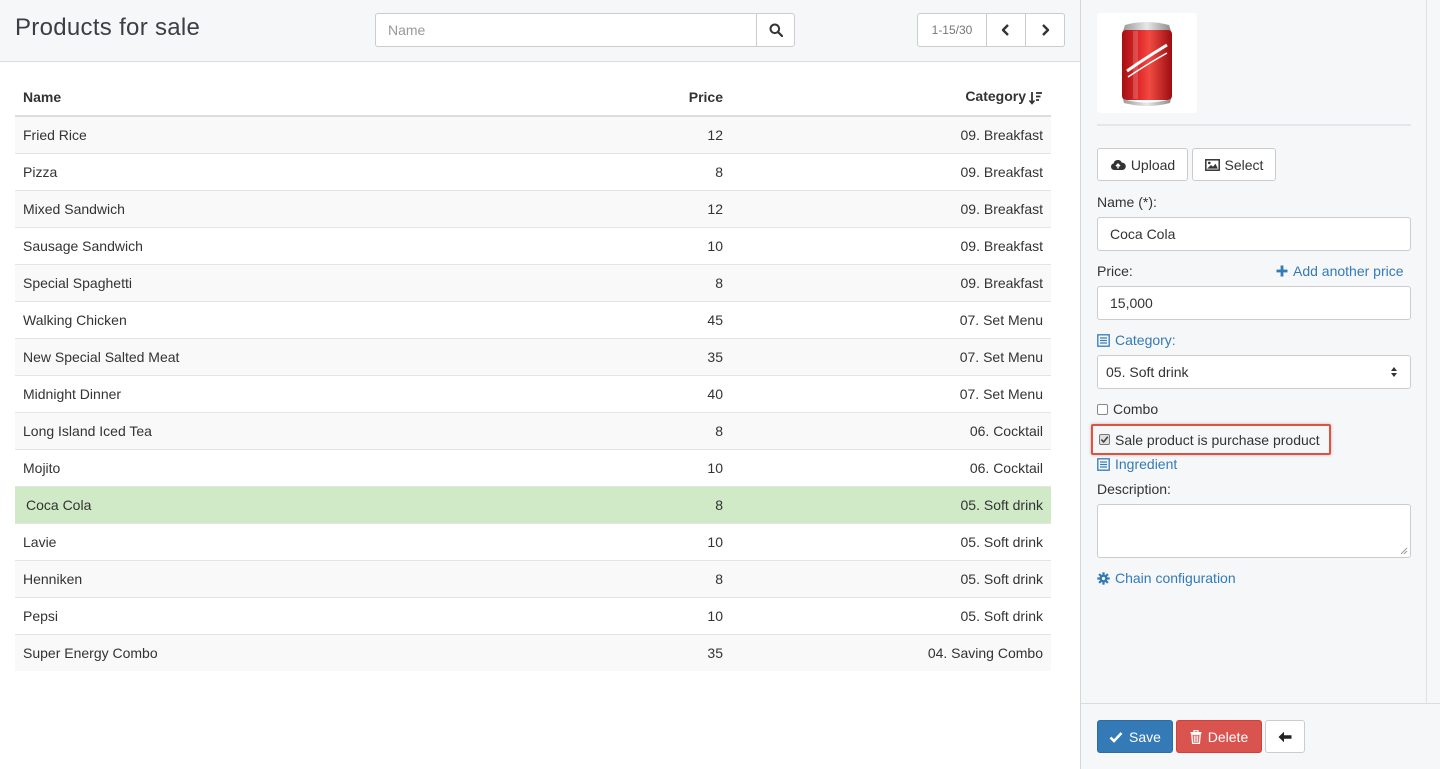 Image resolution: width=1440 pixels, height=769 pixels. What do you see at coordinates (1131, 303) in the screenshot?
I see `price-value: 15,000` at bounding box center [1131, 303].